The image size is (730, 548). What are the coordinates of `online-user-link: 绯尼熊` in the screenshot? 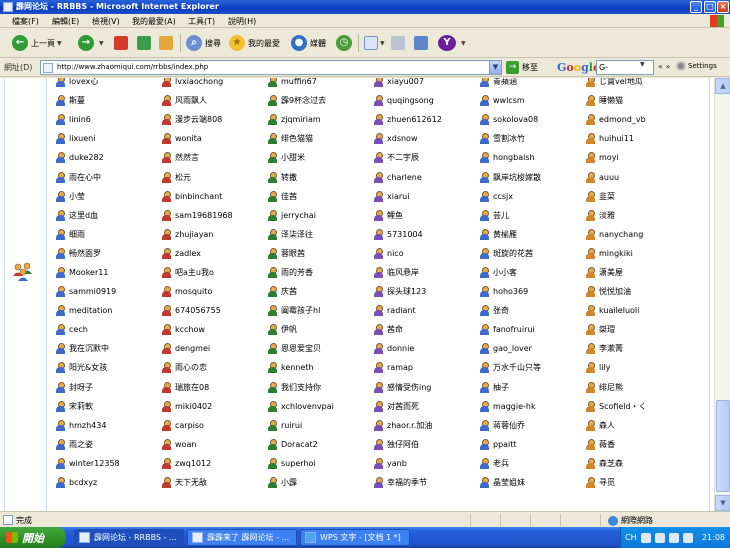 It's located at (639, 387).